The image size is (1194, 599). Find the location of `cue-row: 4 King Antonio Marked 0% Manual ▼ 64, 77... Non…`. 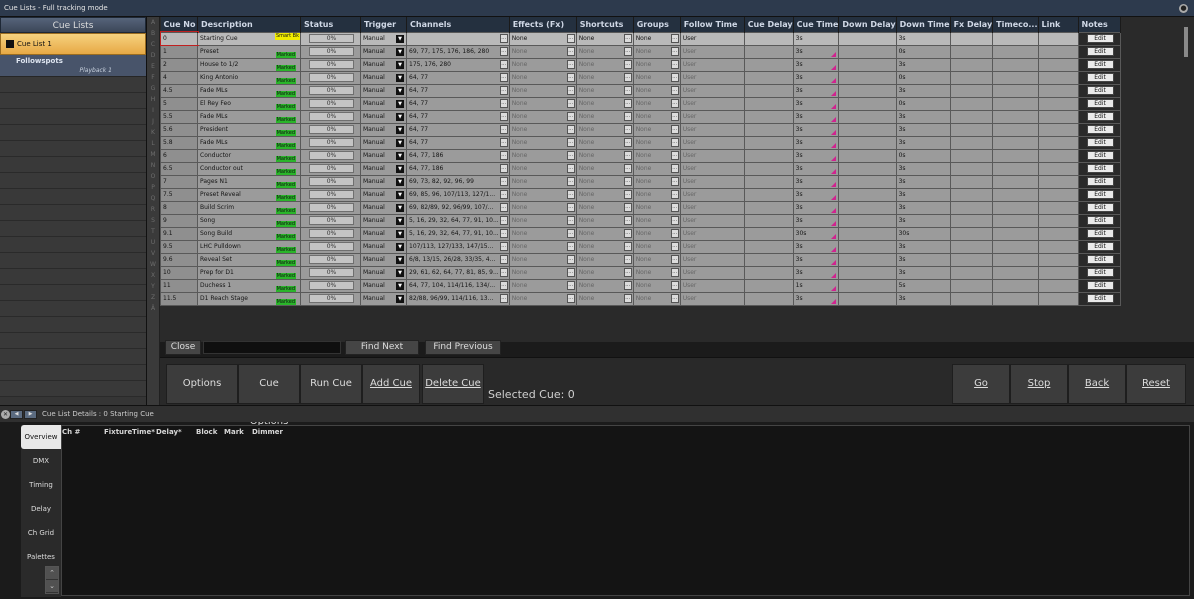

cue-row: 4 King Antonio Marked 0% Manual ▼ 64, 77... Non… is located at coordinates (640, 77).